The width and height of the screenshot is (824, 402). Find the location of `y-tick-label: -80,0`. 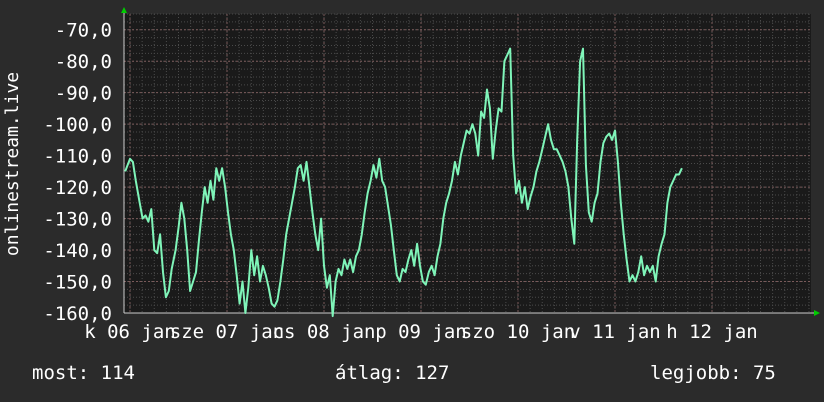

y-tick-label: -80,0 is located at coordinates (83, 62).